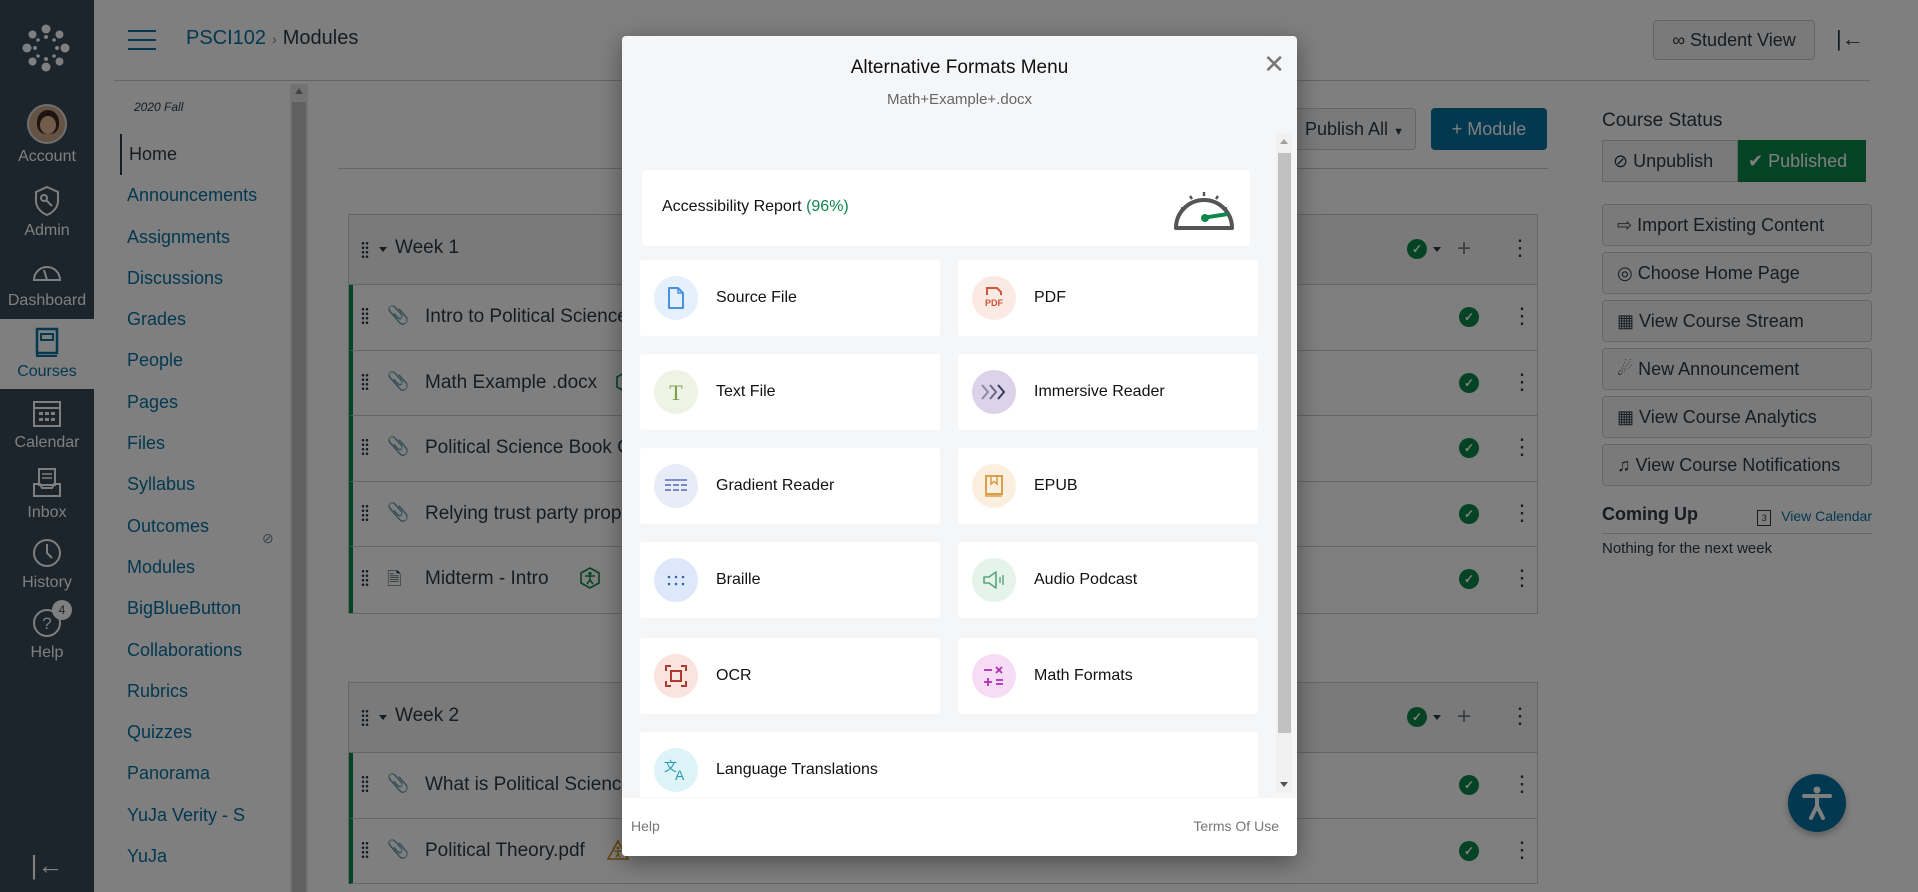  What do you see at coordinates (994, 676) in the screenshot?
I see `math-symbols-icon` at bounding box center [994, 676].